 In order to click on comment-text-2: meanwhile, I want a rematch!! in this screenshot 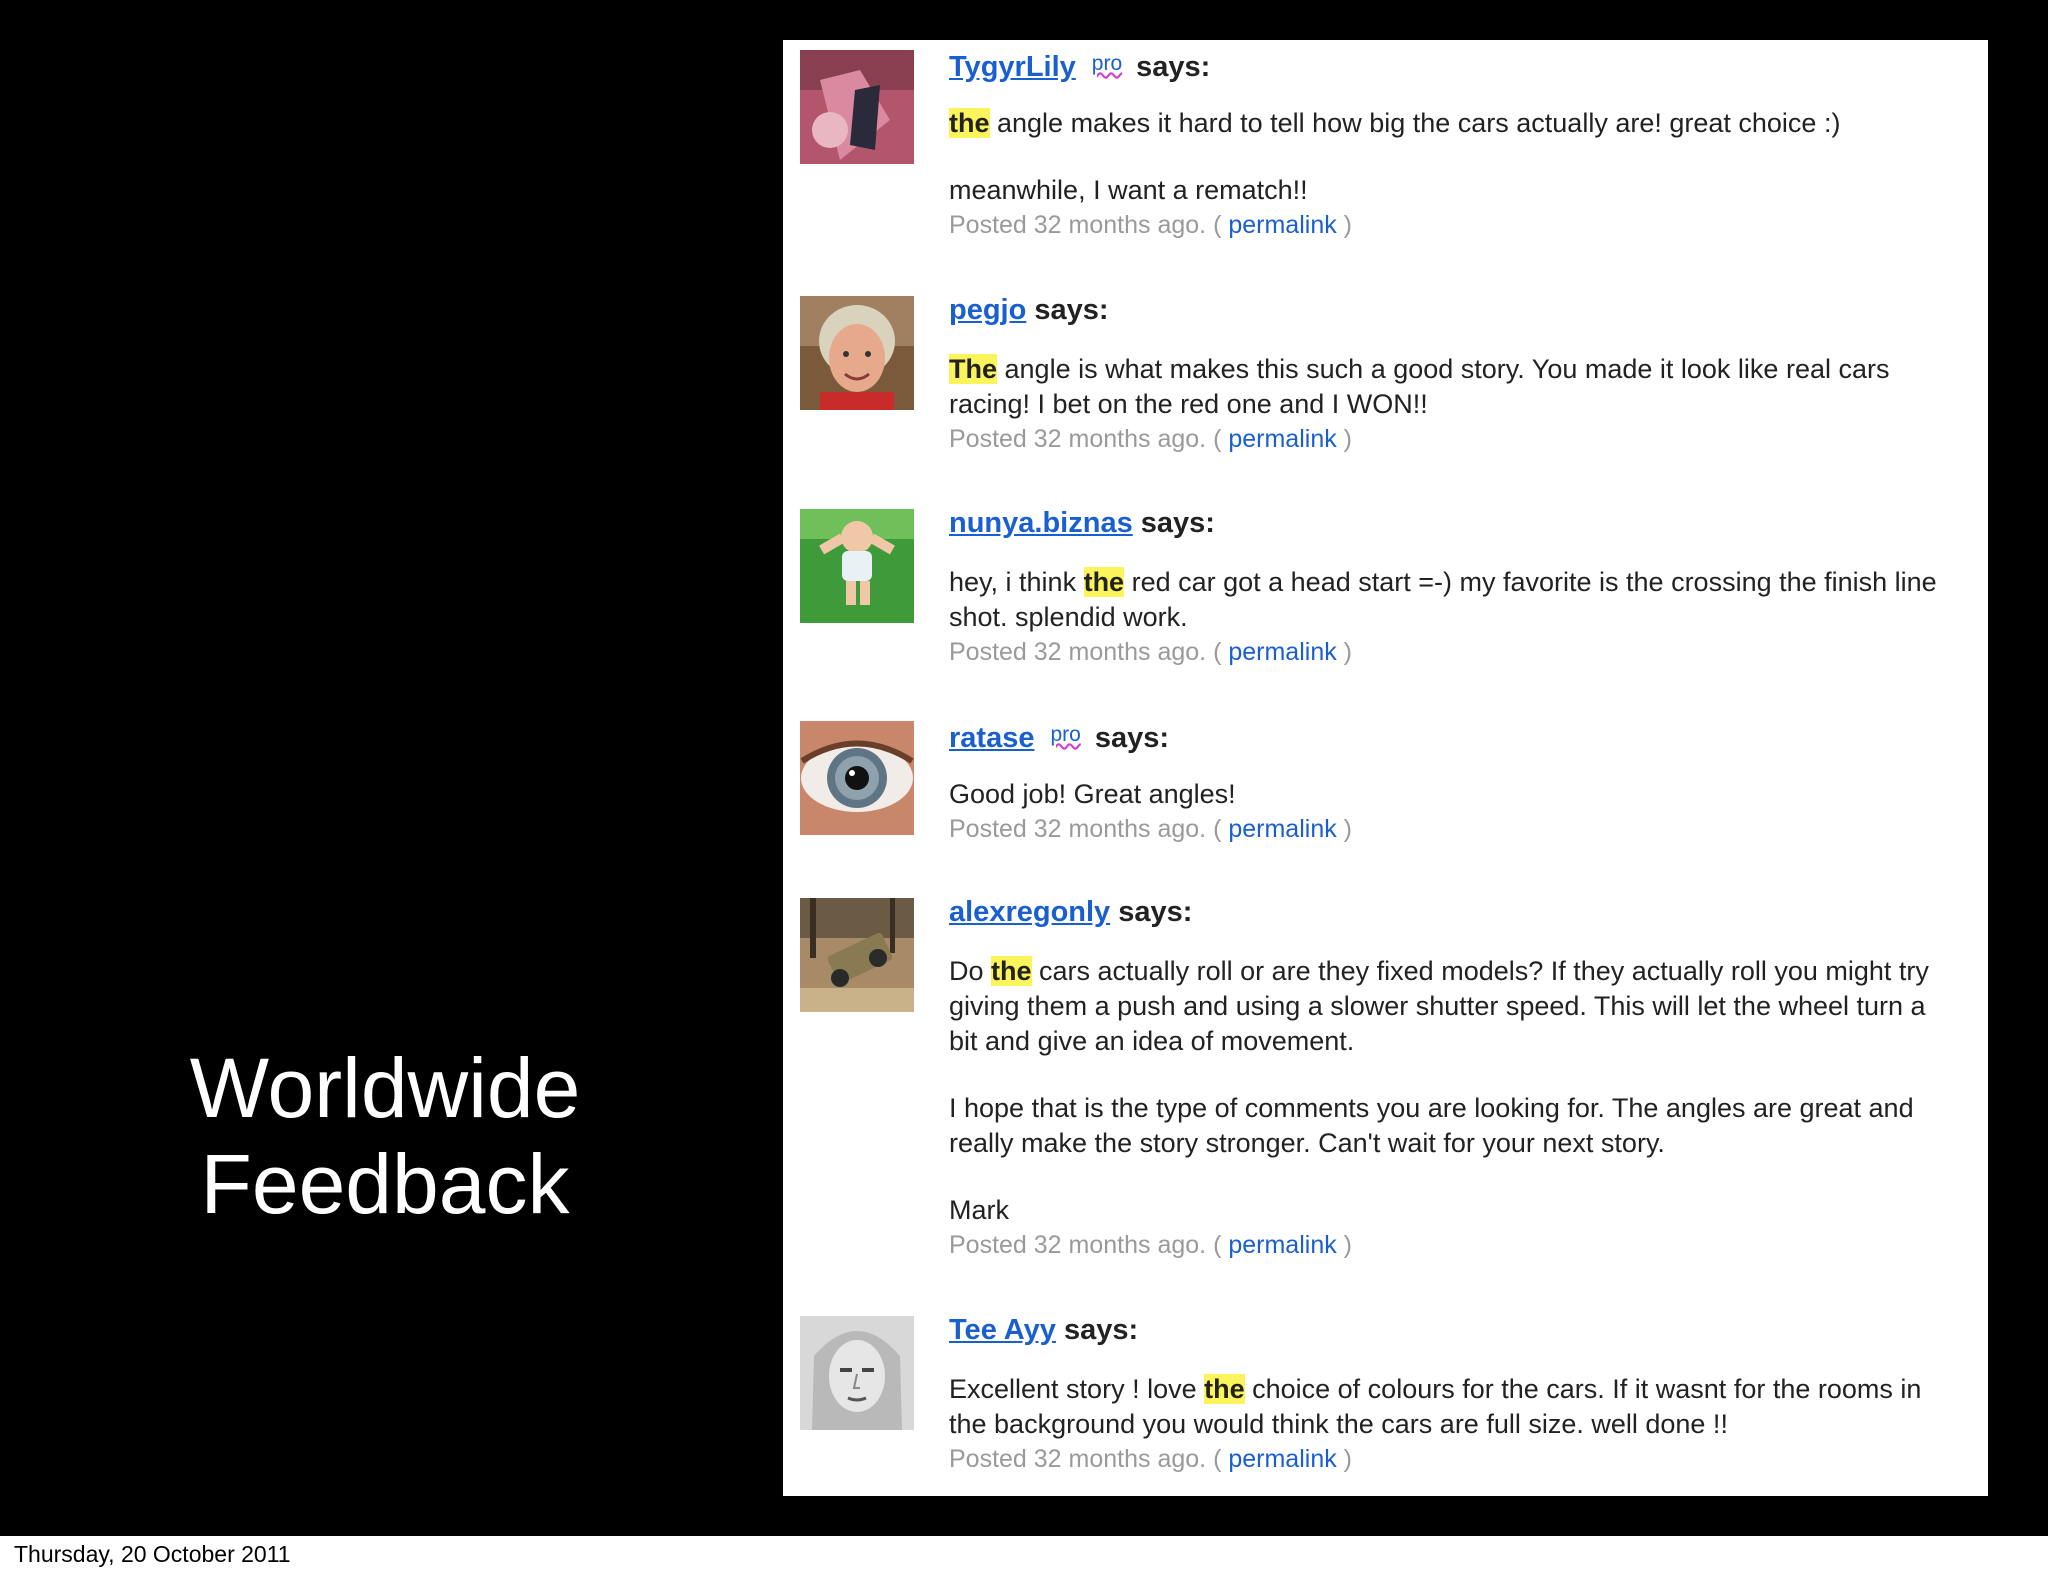, I will do `click(1128, 190)`.